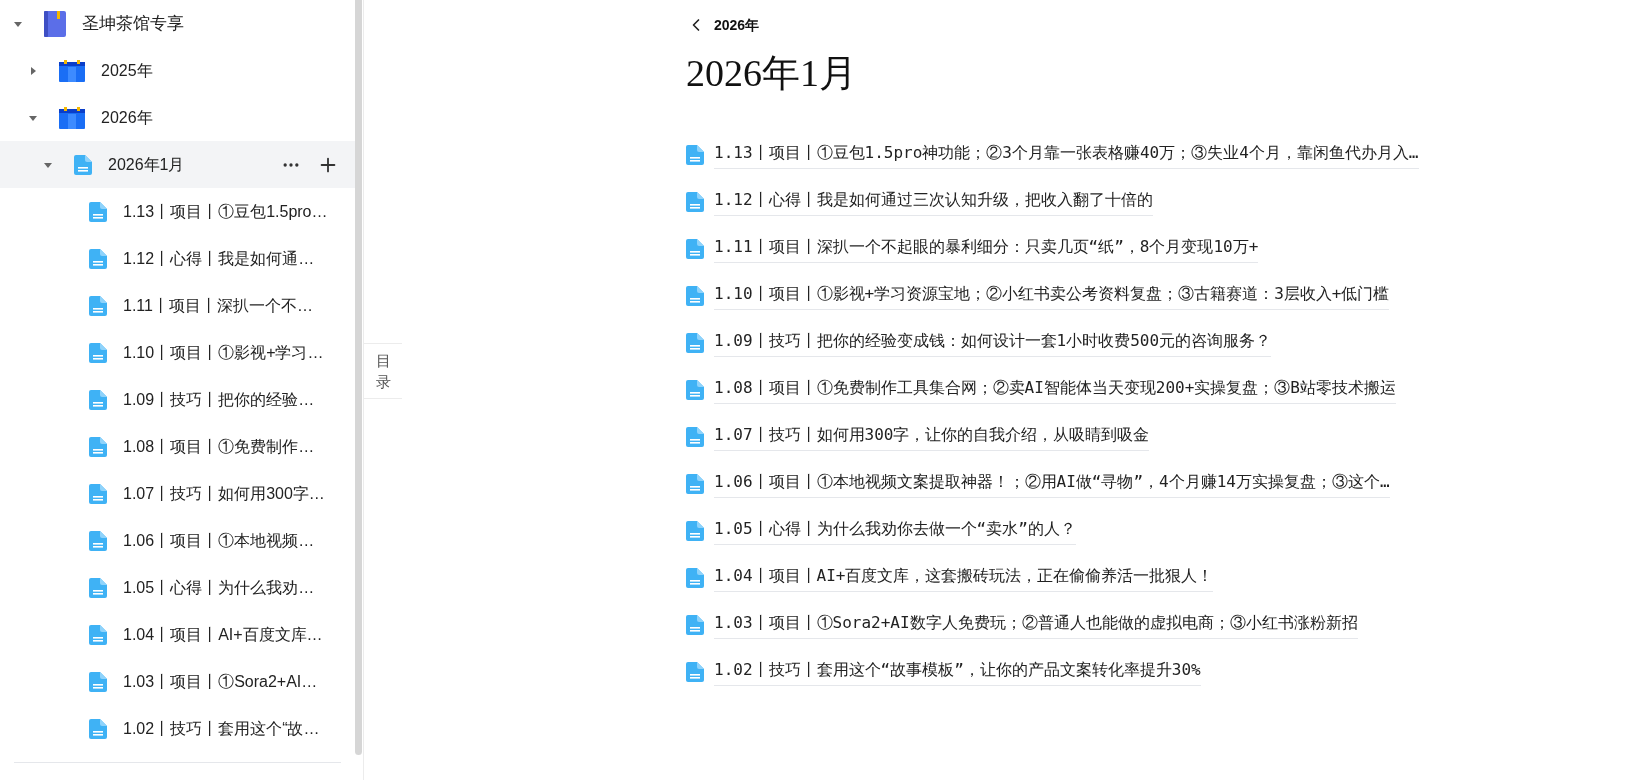 Image resolution: width=1636 pixels, height=780 pixels. What do you see at coordinates (383, 371) in the screenshot?
I see `toc-tab: 目录` at bounding box center [383, 371].